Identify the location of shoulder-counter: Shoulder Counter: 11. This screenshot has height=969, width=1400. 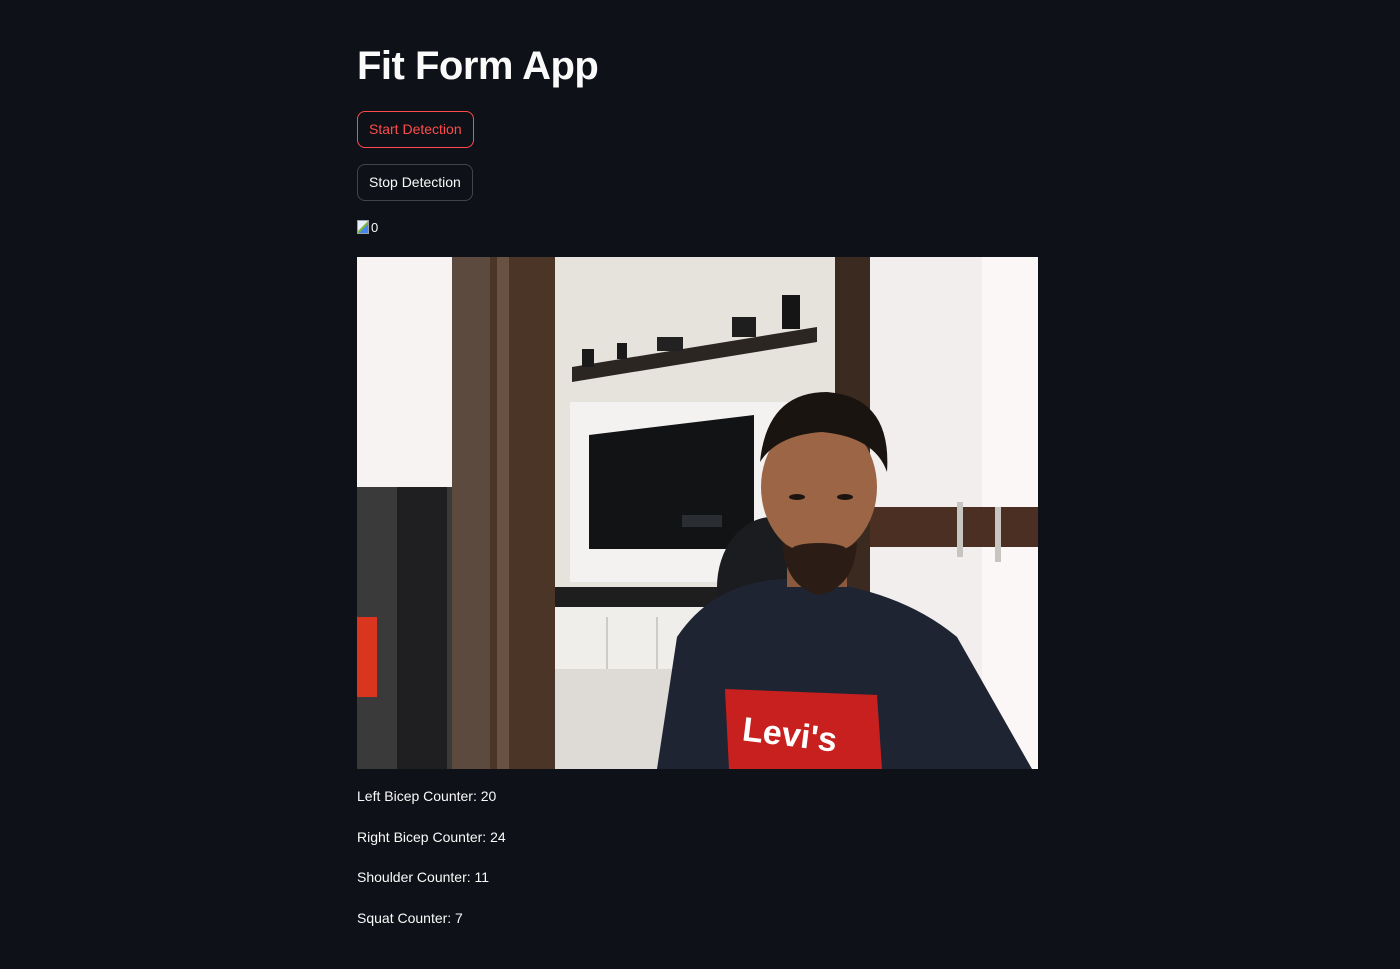
(423, 877).